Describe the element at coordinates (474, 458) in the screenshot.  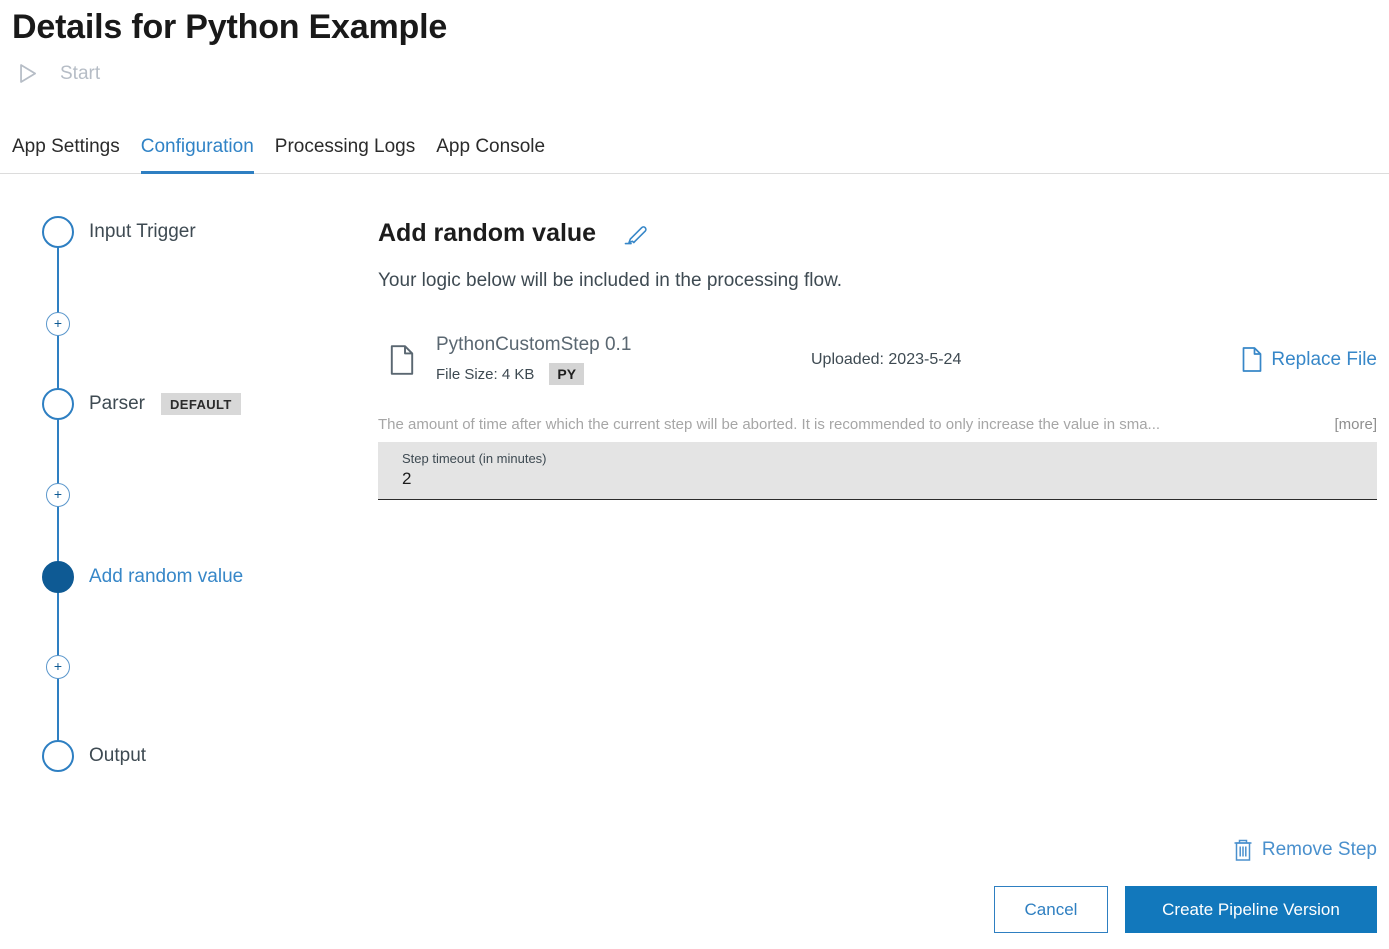
I see `step-timeout-label: Step timeout (in minutes)` at that location.